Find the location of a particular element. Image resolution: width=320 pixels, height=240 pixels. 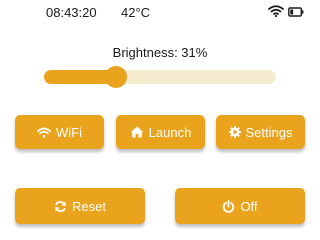

home-icon is located at coordinates (137, 132).